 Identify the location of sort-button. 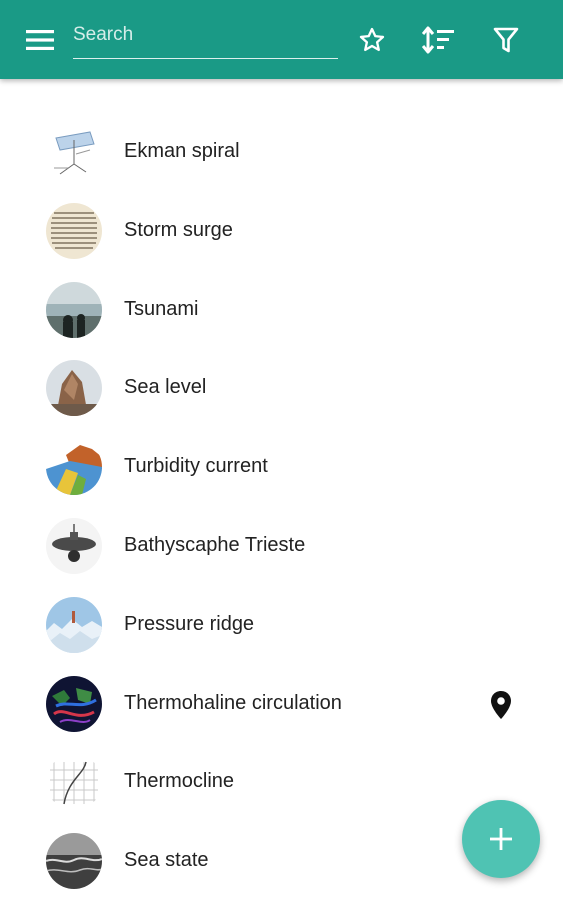
(439, 40).